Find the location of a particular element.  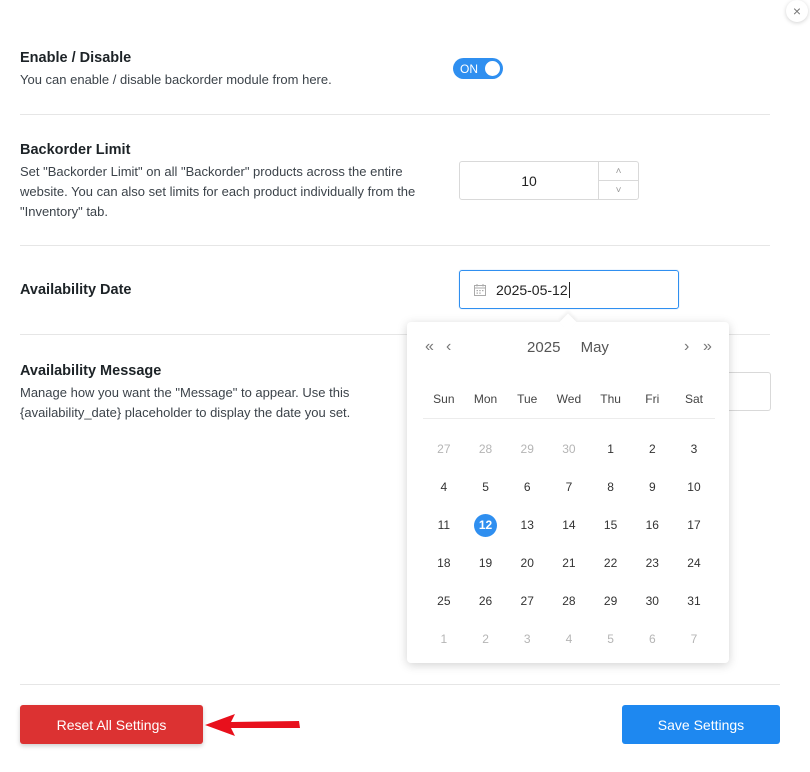

calendar-day: 21 is located at coordinates (569, 563).